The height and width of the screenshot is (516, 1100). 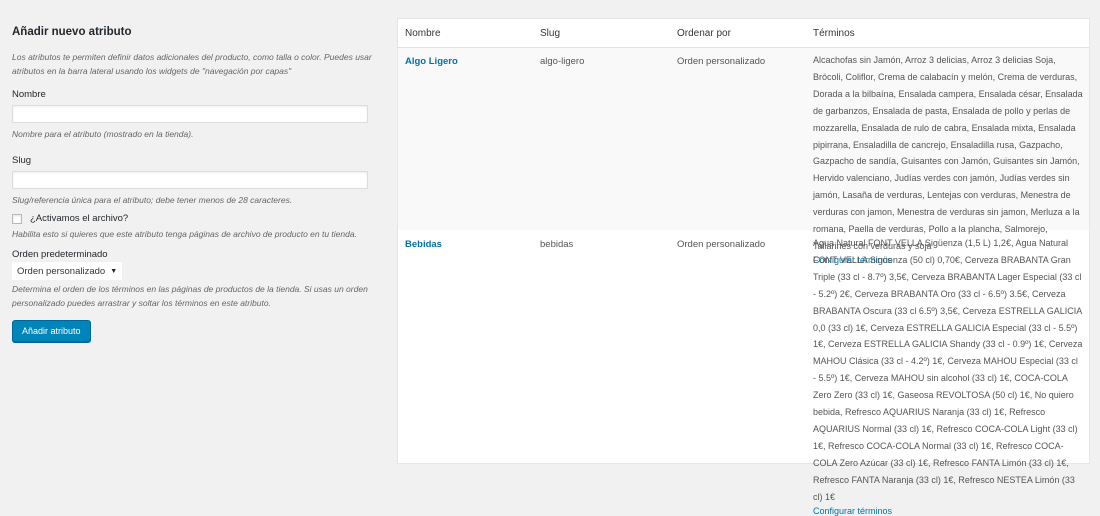 What do you see at coordinates (114, 271) in the screenshot?
I see `chevron-down-icon: ▼` at bounding box center [114, 271].